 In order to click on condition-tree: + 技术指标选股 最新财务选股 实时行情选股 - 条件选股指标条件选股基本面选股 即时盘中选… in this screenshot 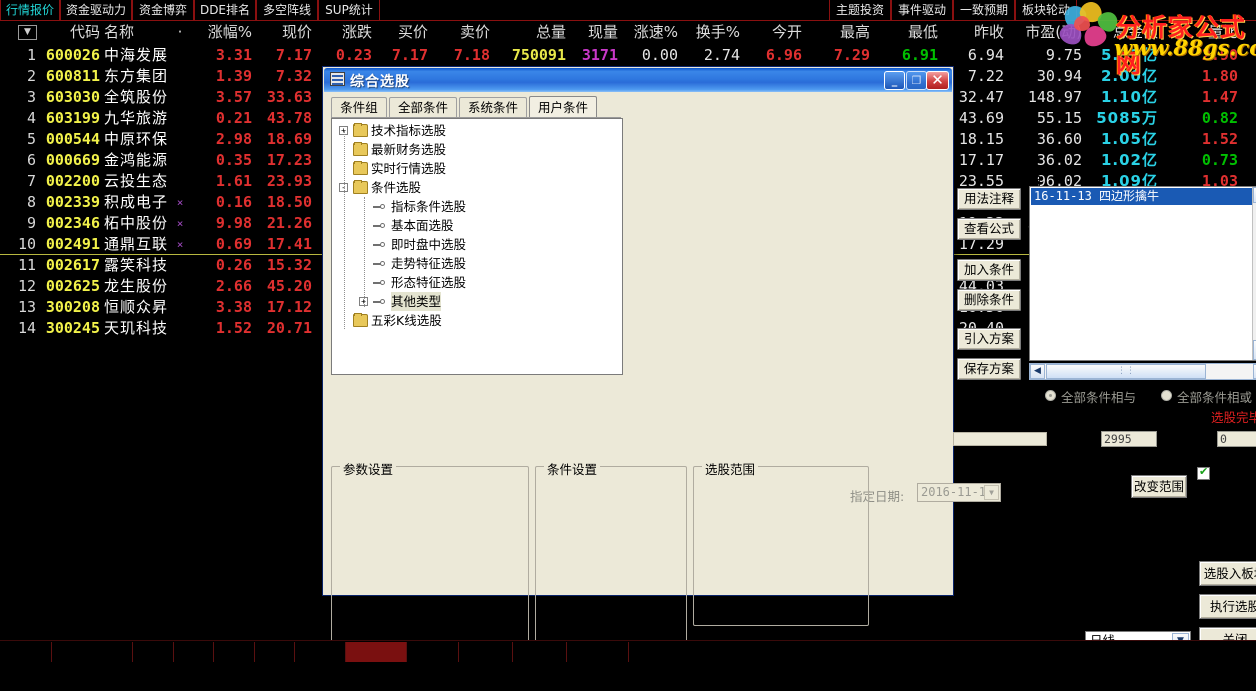, I will do `click(477, 246)`.